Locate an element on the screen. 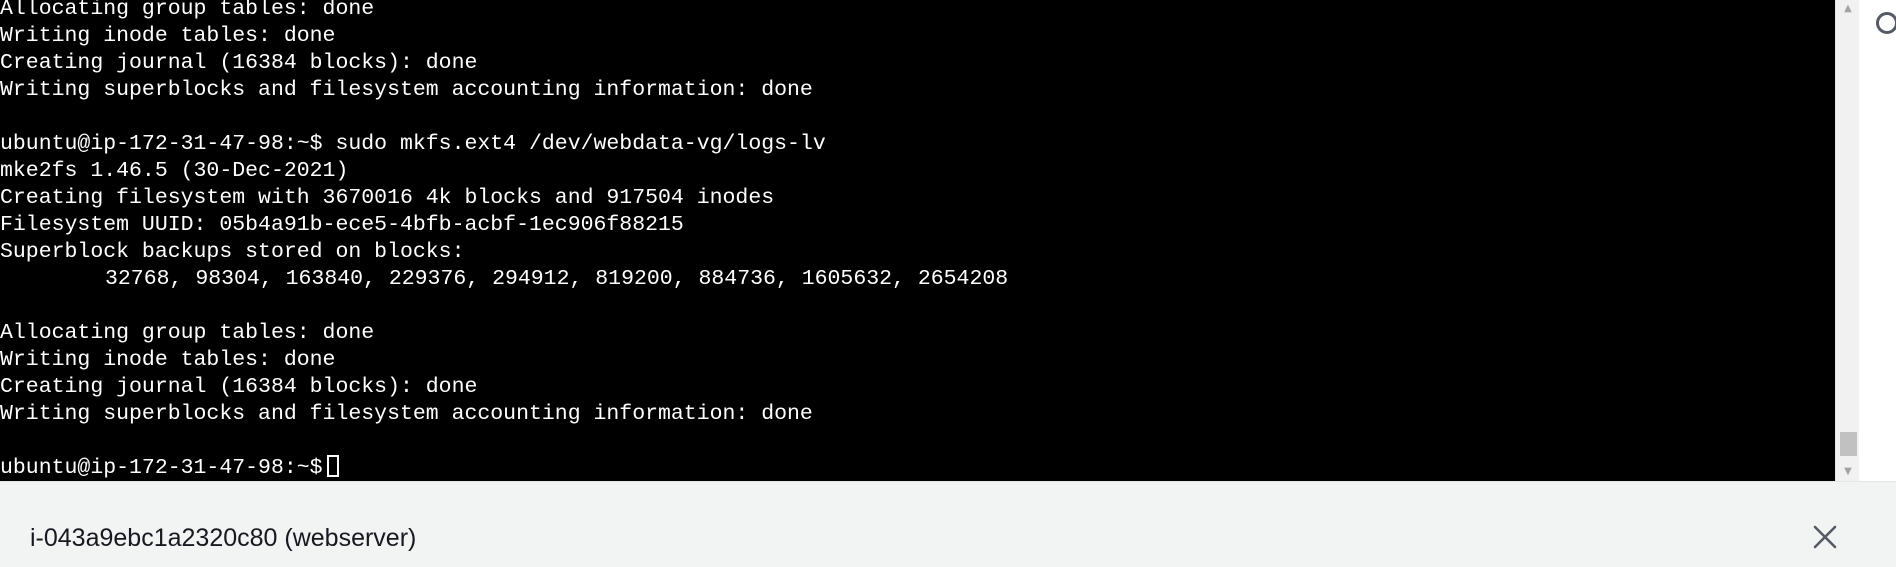  scrollbar-thumb is located at coordinates (1848, 444).